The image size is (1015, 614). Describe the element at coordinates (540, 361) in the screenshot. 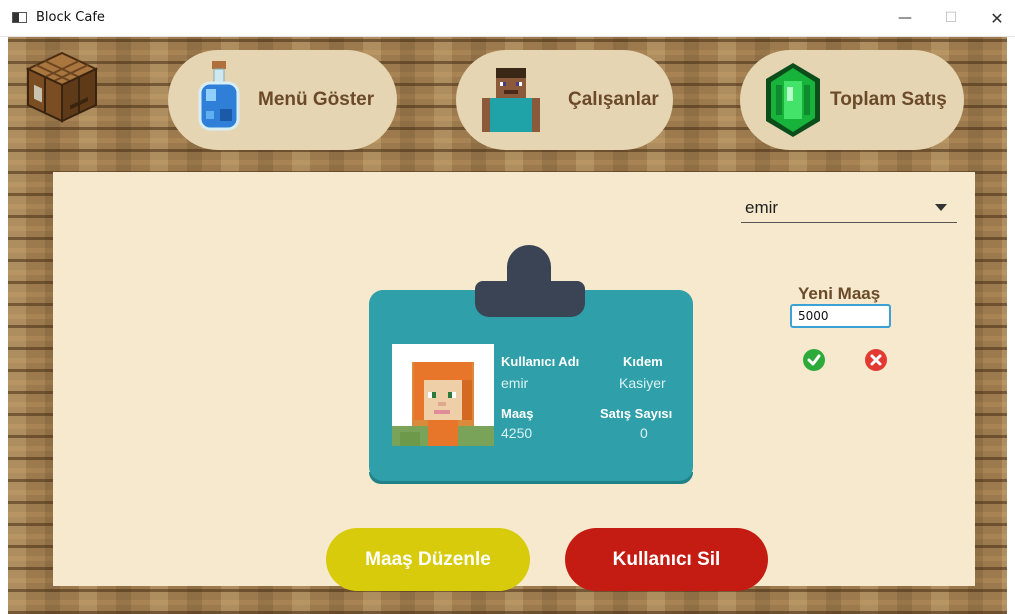

I see `username-label: Kullanıcı Adı` at that location.